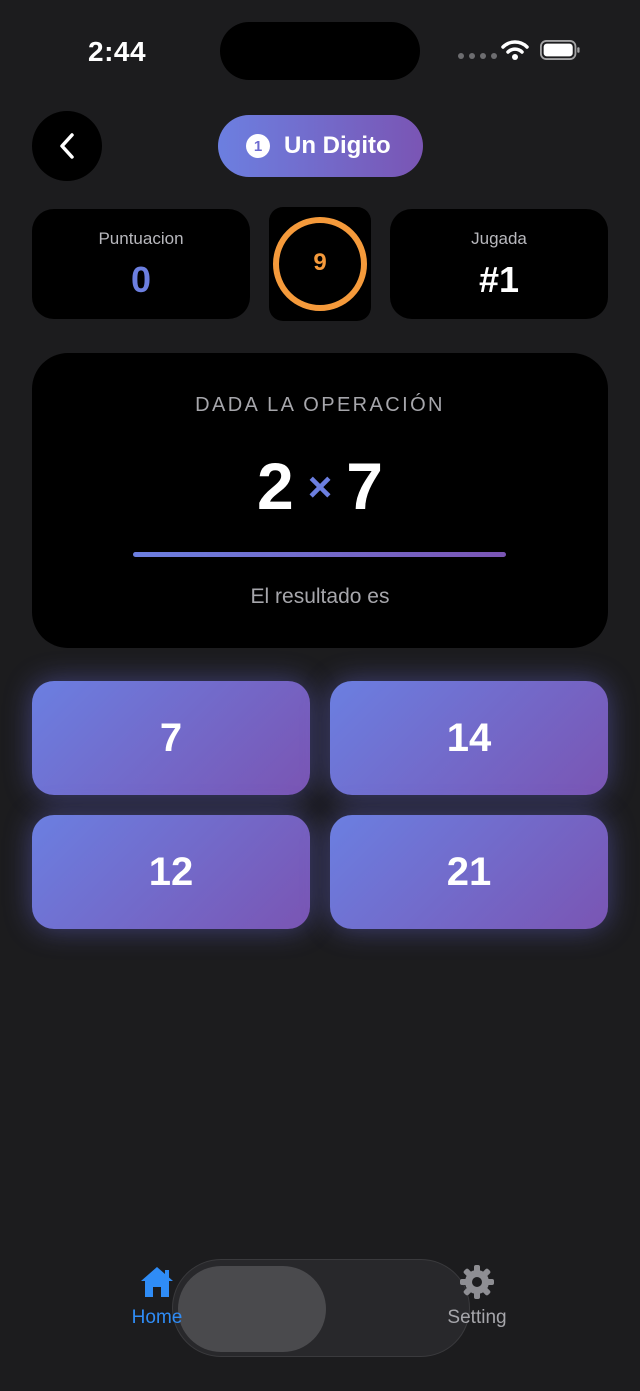 The width and height of the screenshot is (640, 1391). What do you see at coordinates (171, 872) in the screenshot?
I see `answer-button-3: 12` at bounding box center [171, 872].